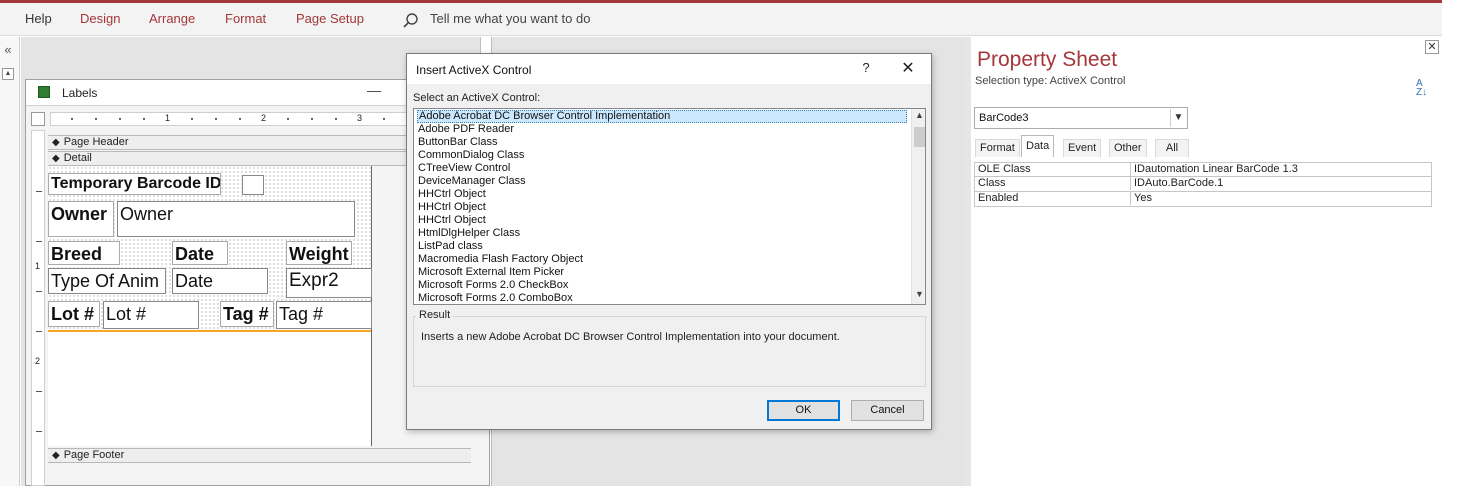 The image size is (1471, 486). I want to click on tab-format: Format, so click(997, 148).